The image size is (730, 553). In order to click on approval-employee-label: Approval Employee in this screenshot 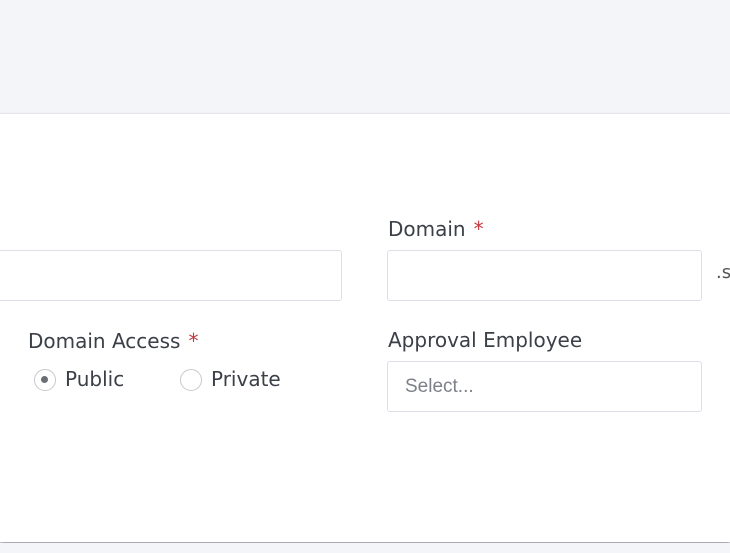, I will do `click(485, 340)`.